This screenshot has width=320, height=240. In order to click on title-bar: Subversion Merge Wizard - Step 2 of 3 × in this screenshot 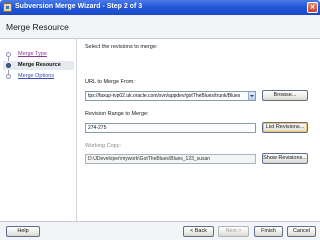, I will do `click(160, 7)`.